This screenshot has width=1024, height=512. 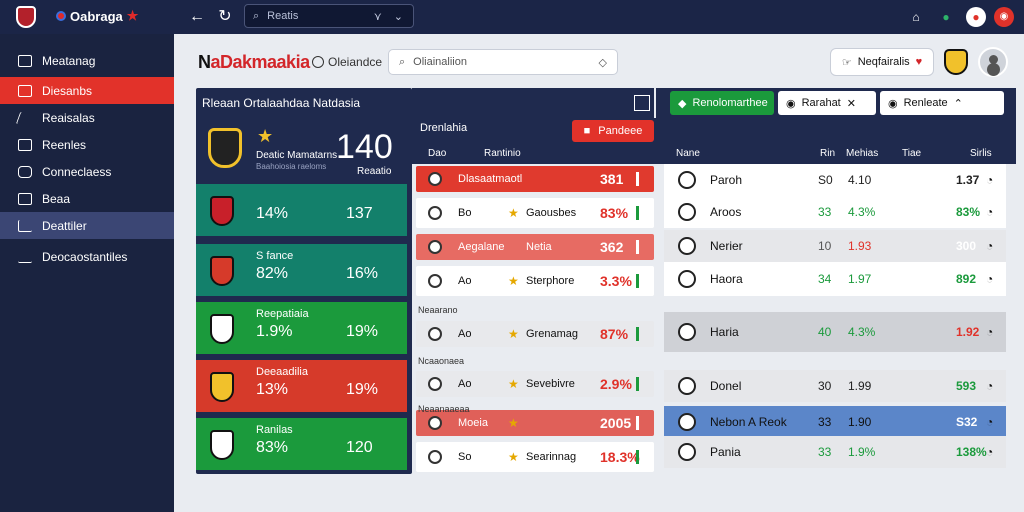 What do you see at coordinates (329, 16) in the screenshot?
I see `top-search: ⌕ Reatis ⋎ ⌄` at bounding box center [329, 16].